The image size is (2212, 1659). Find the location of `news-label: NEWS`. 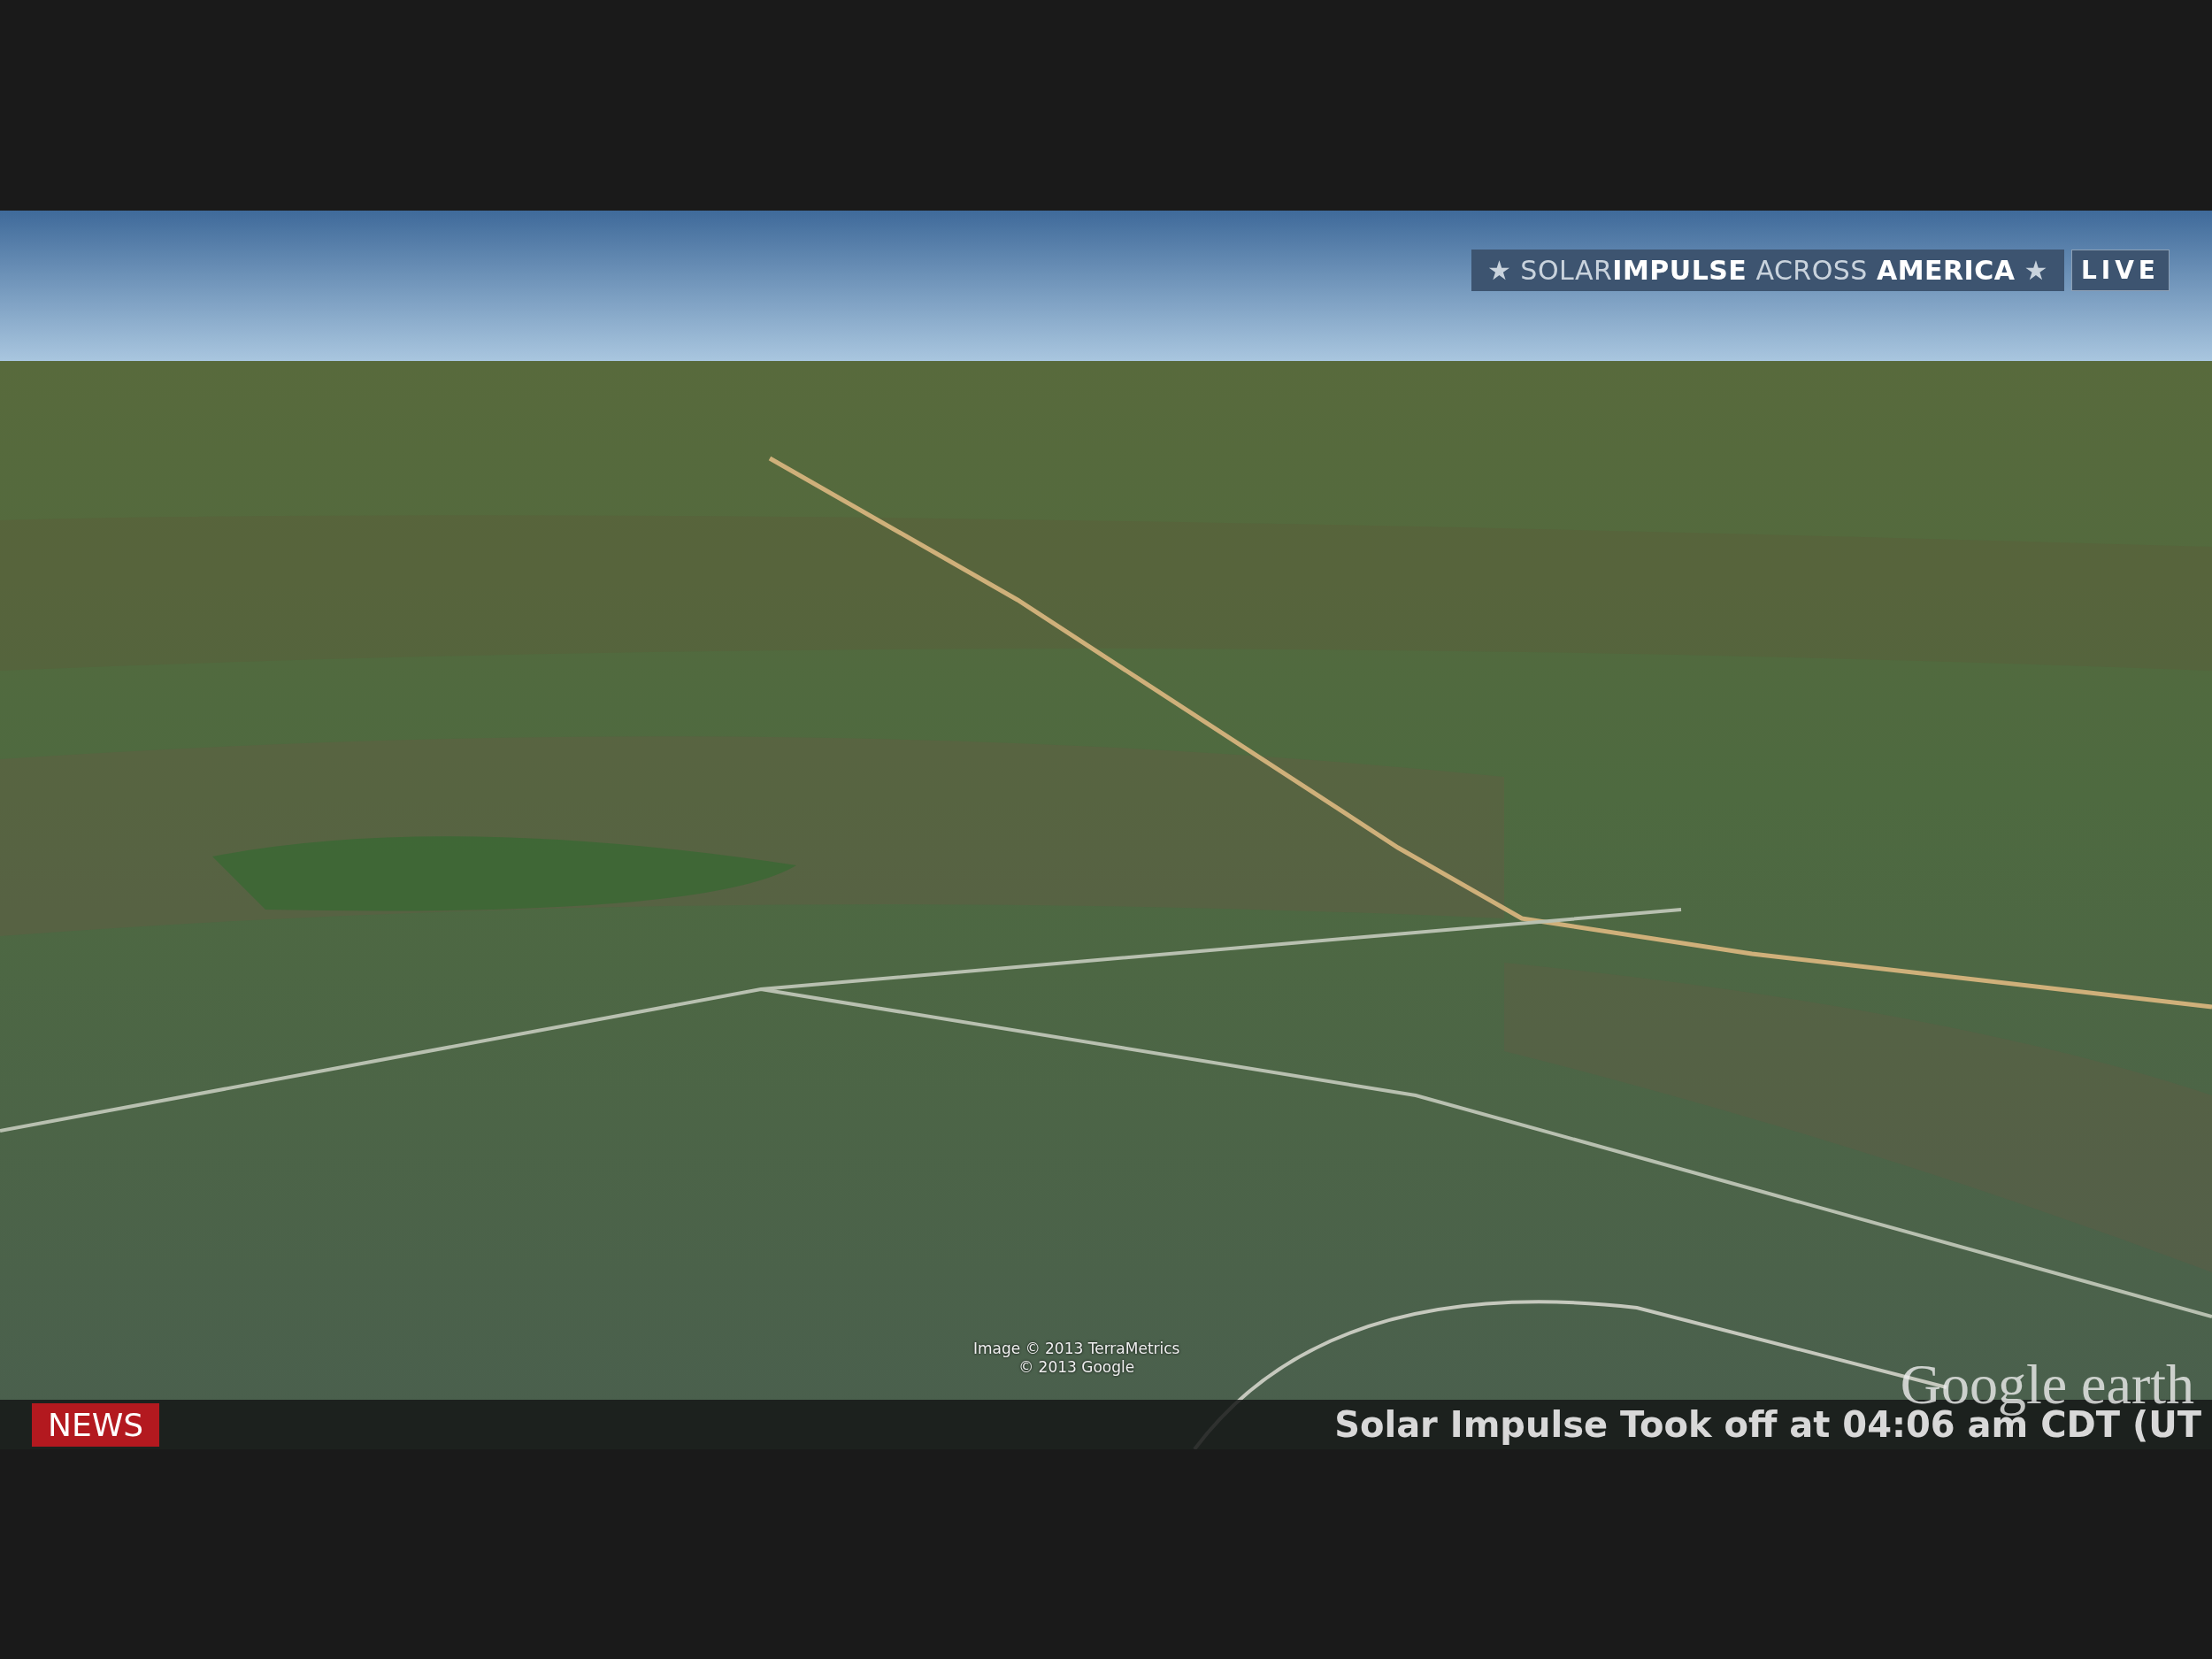

news-label: NEWS is located at coordinates (96, 1424).